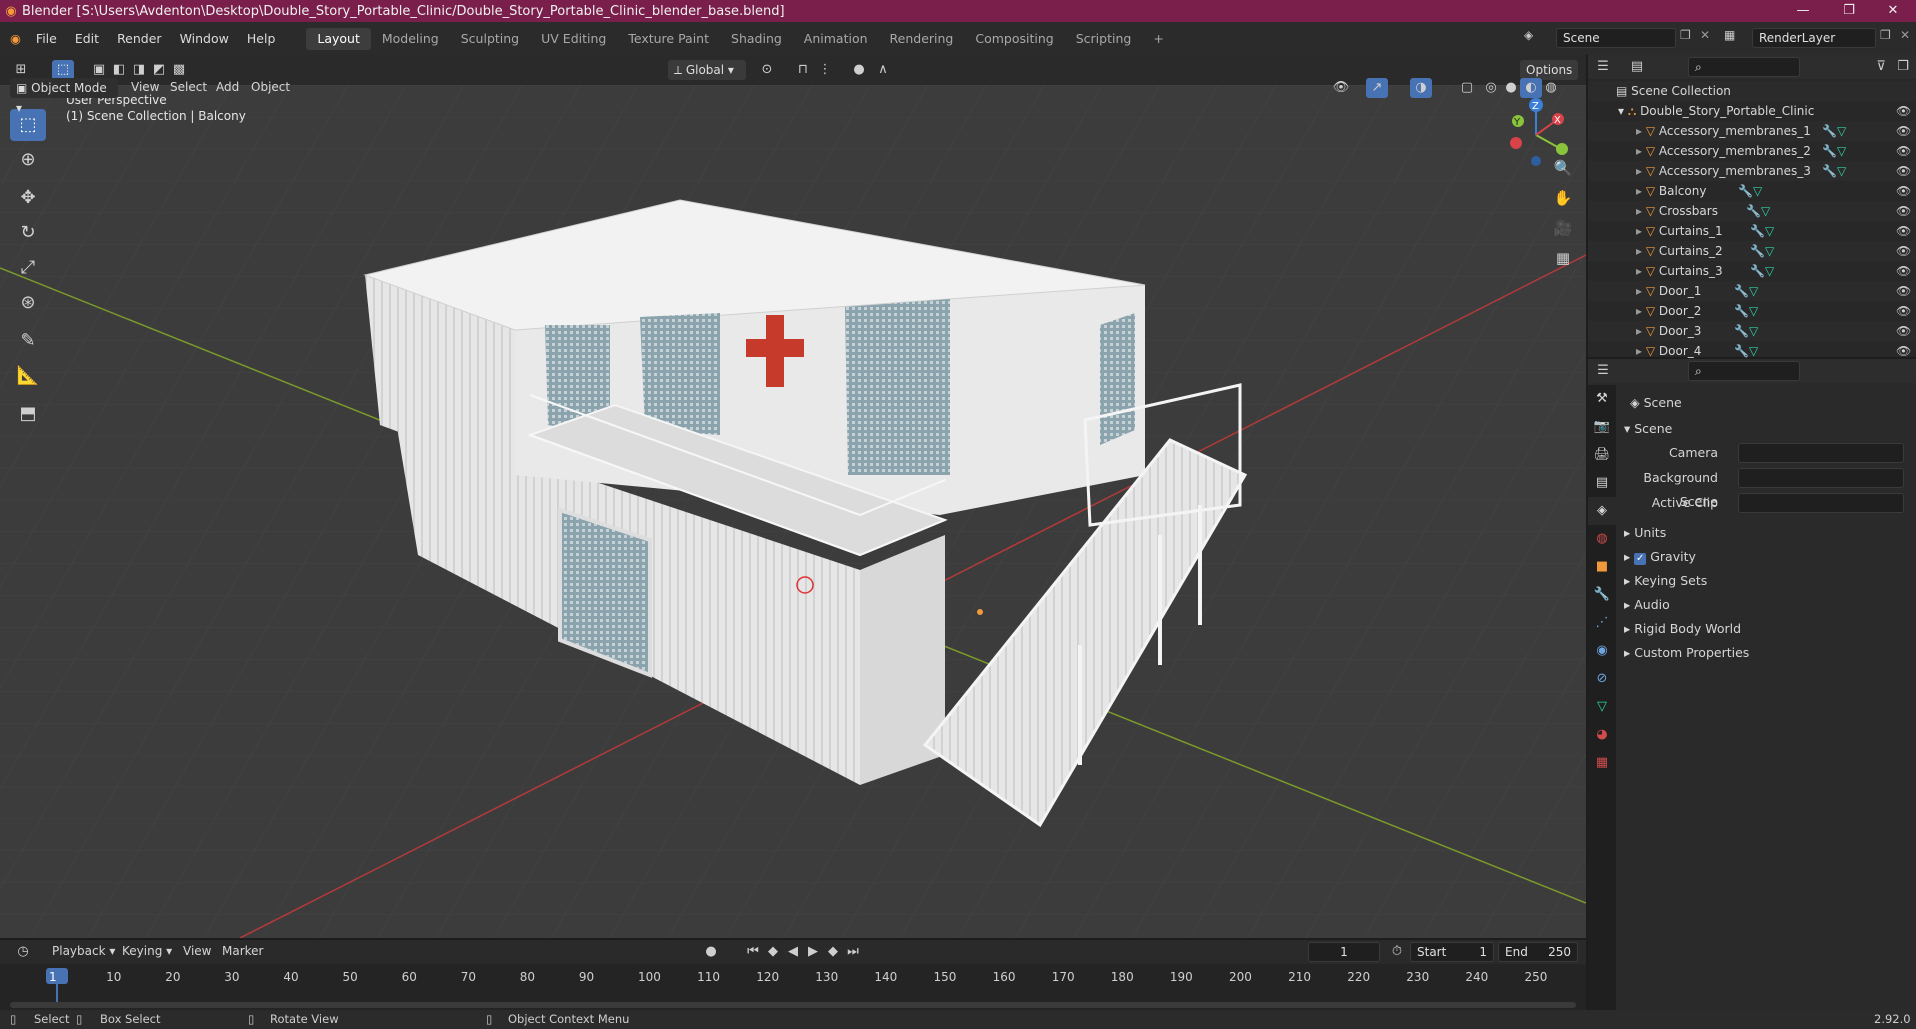 This screenshot has height=1029, width=1916. What do you see at coordinates (1602, 623) in the screenshot?
I see `particles-tab-icon: ⋰` at bounding box center [1602, 623].